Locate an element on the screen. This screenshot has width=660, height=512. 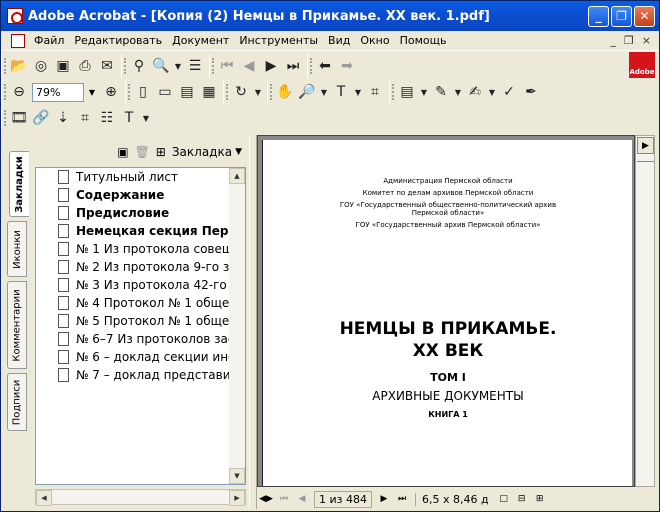
bookmark-item: № 7 – доклад представит is located at coordinates (140, 375).